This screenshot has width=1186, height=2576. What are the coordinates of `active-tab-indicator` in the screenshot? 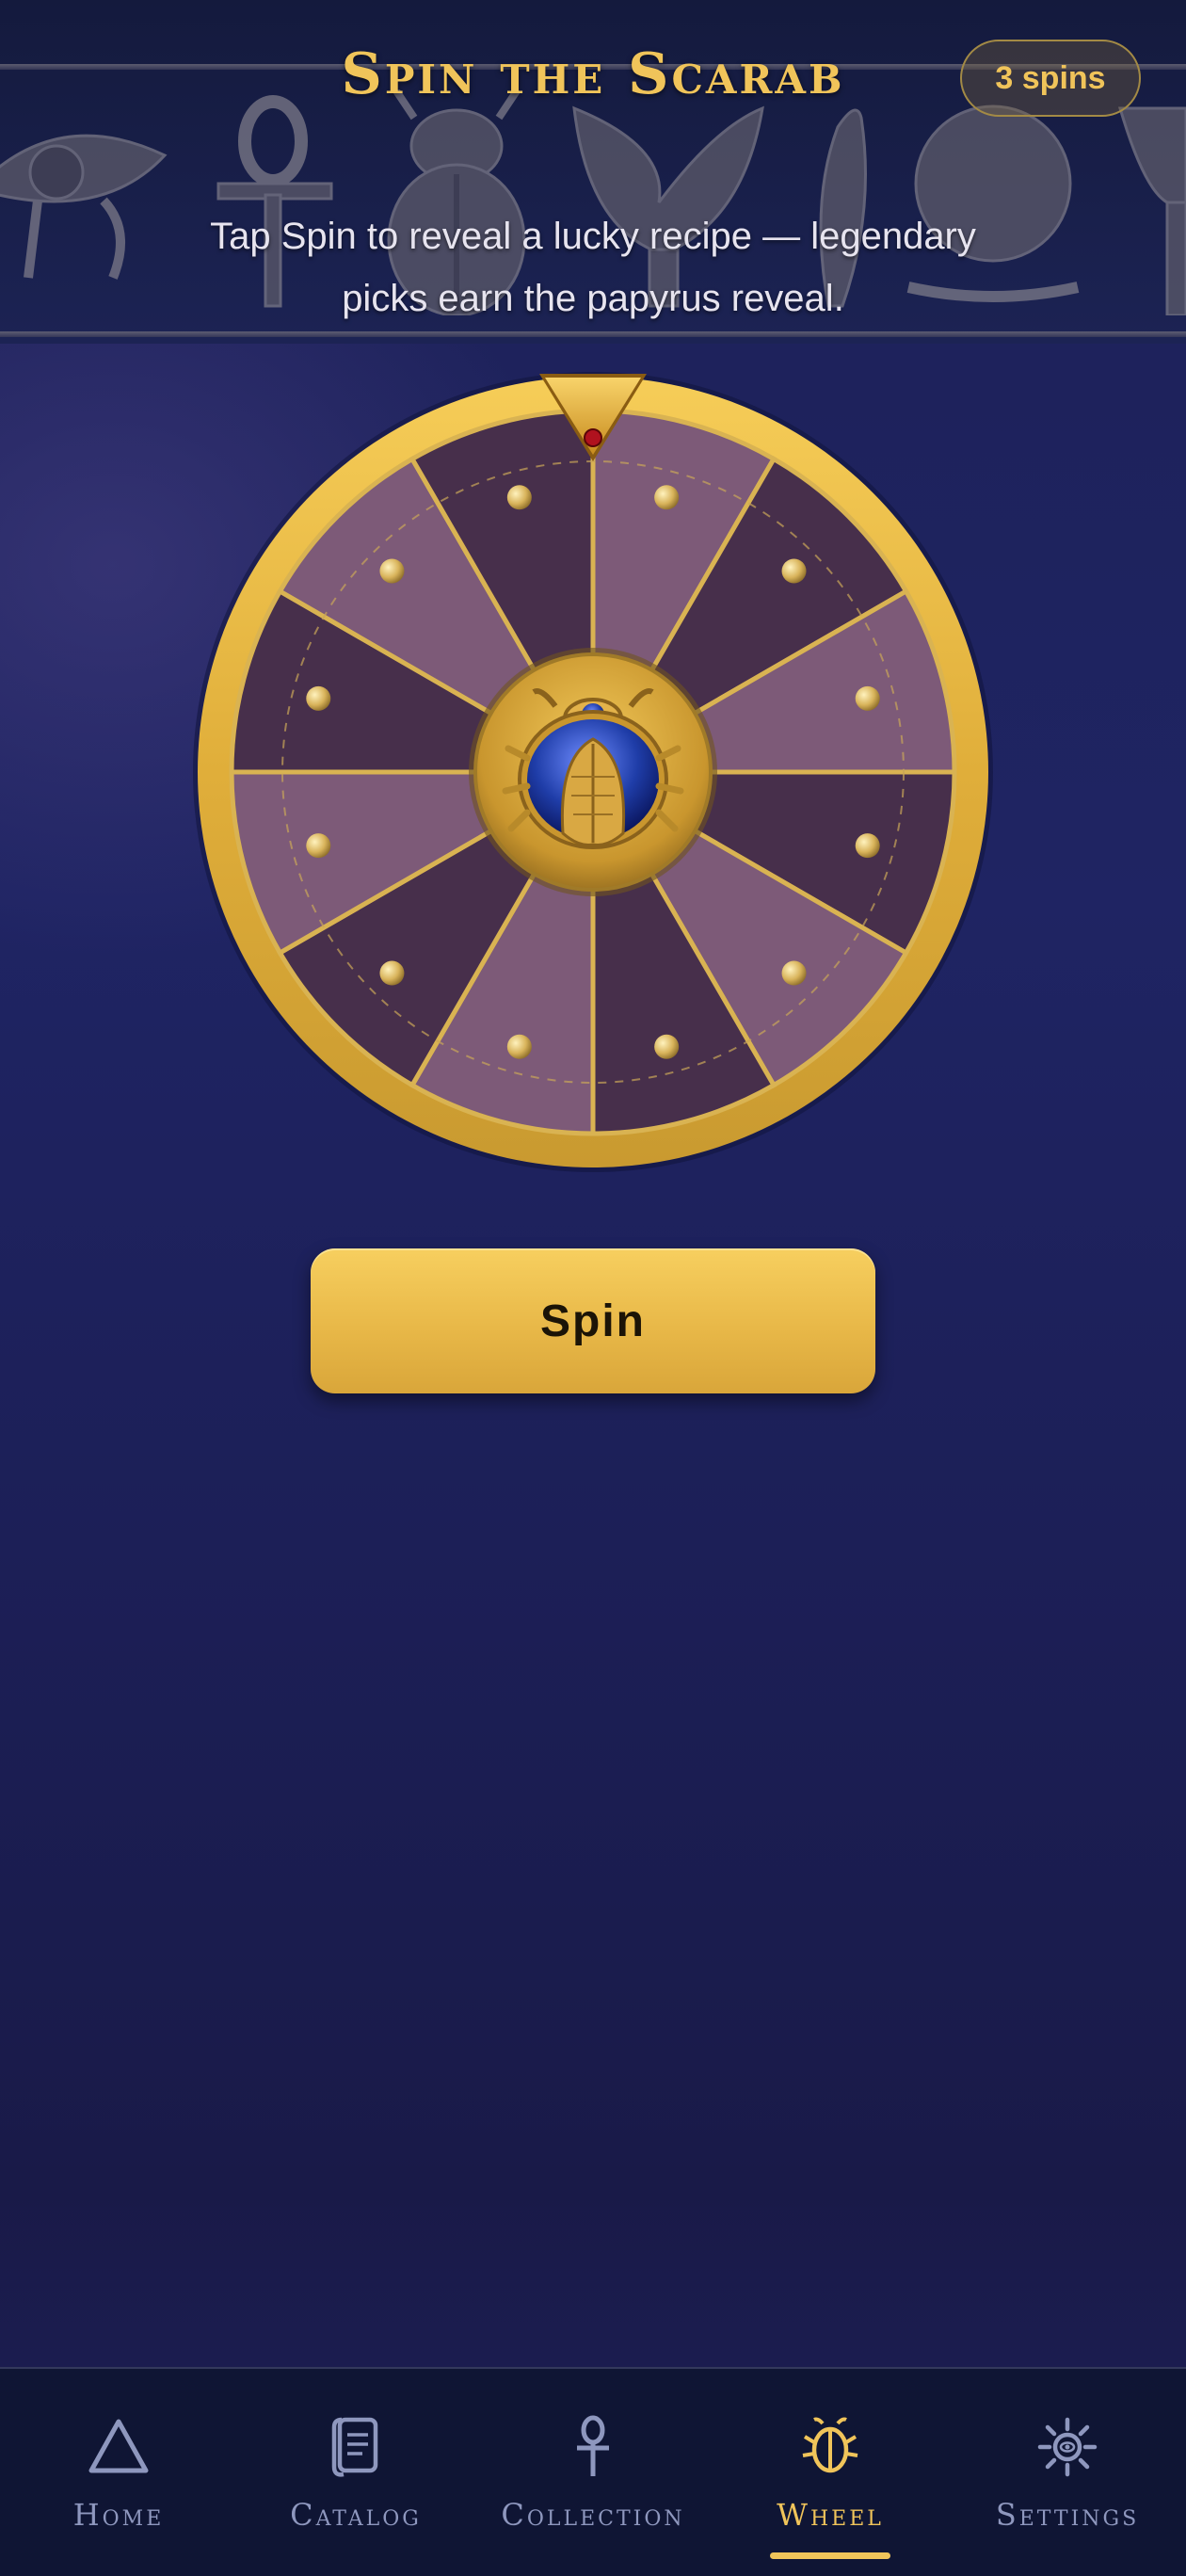 It's located at (830, 2555).